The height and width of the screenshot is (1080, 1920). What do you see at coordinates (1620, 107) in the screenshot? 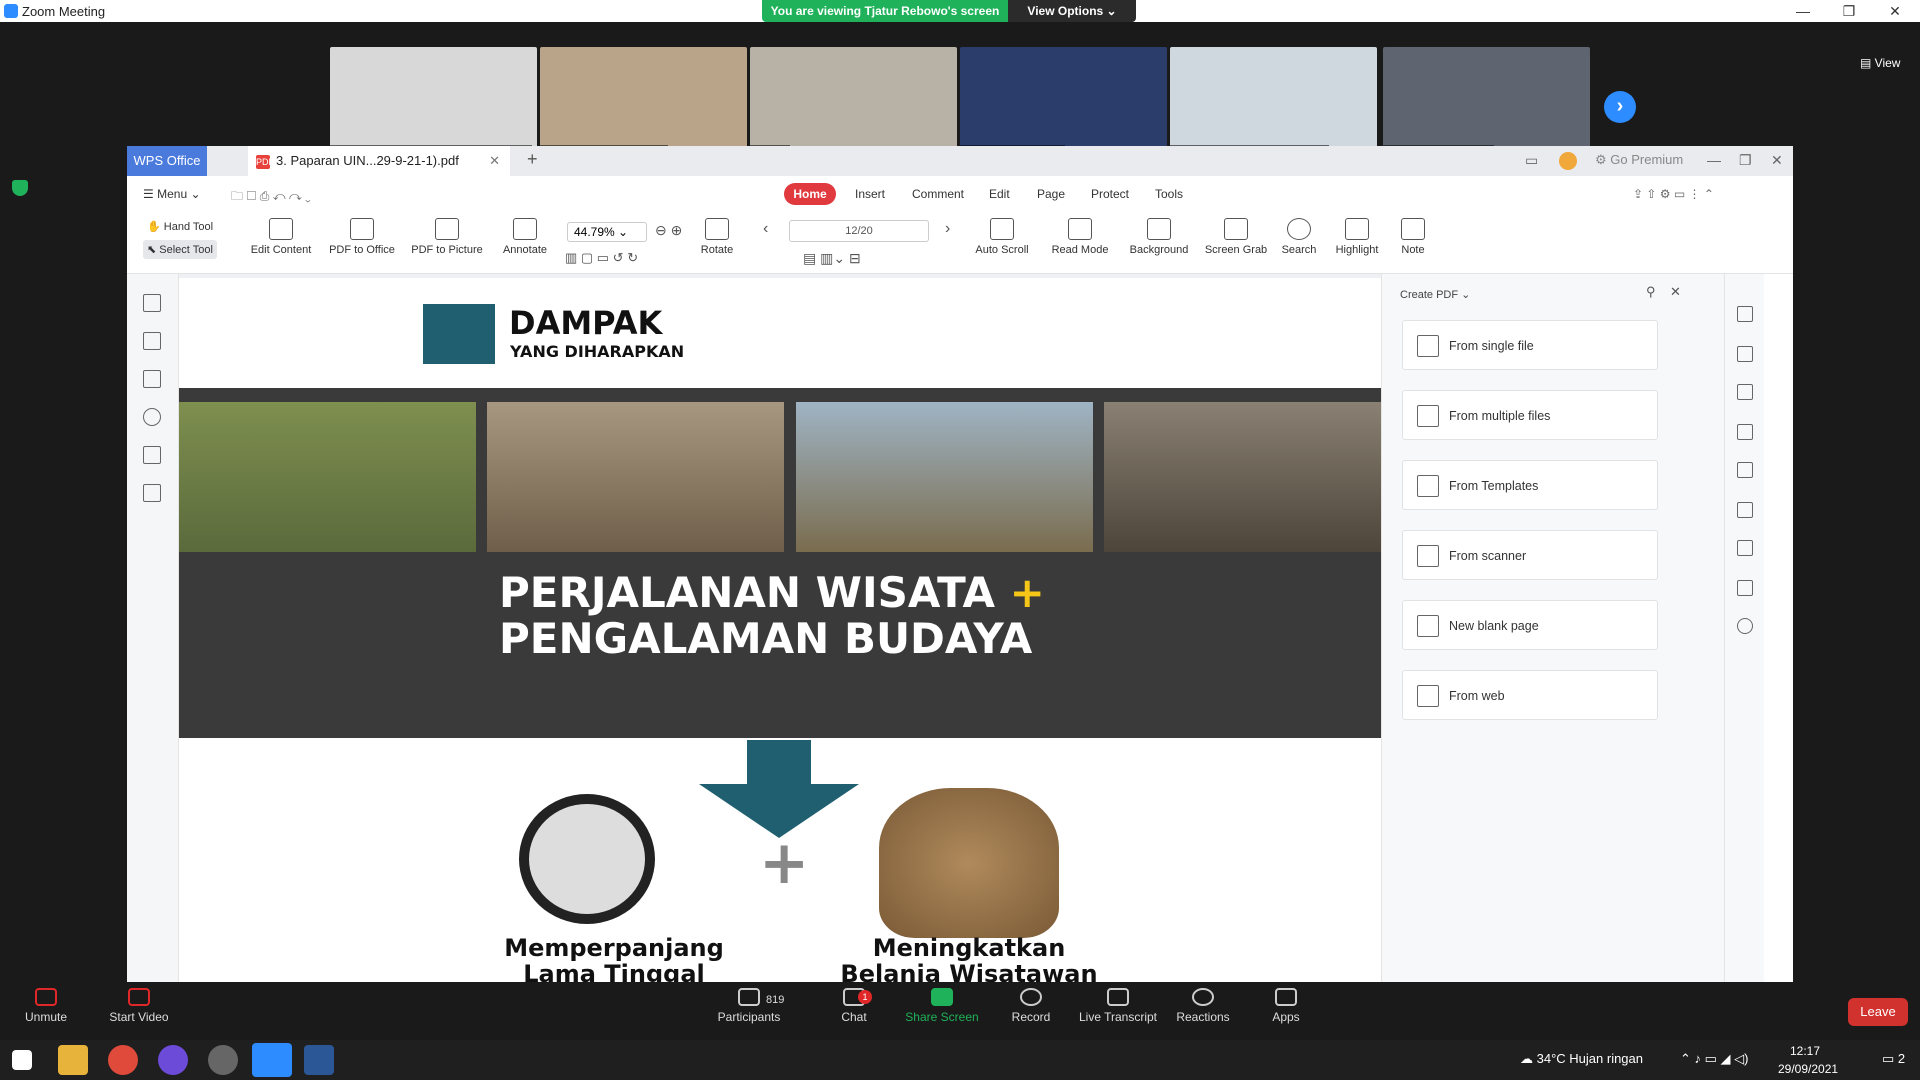
I see `next-page-button: ›` at bounding box center [1620, 107].